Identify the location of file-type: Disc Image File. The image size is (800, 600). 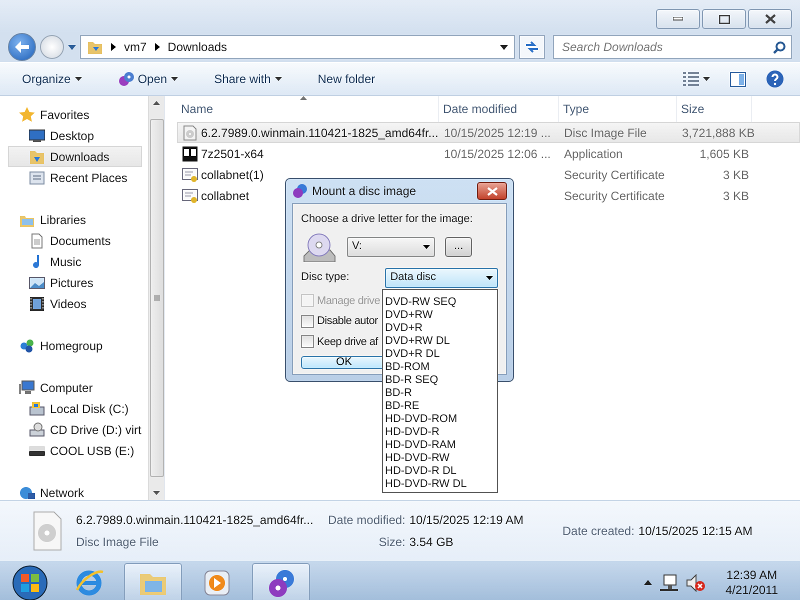
(118, 542).